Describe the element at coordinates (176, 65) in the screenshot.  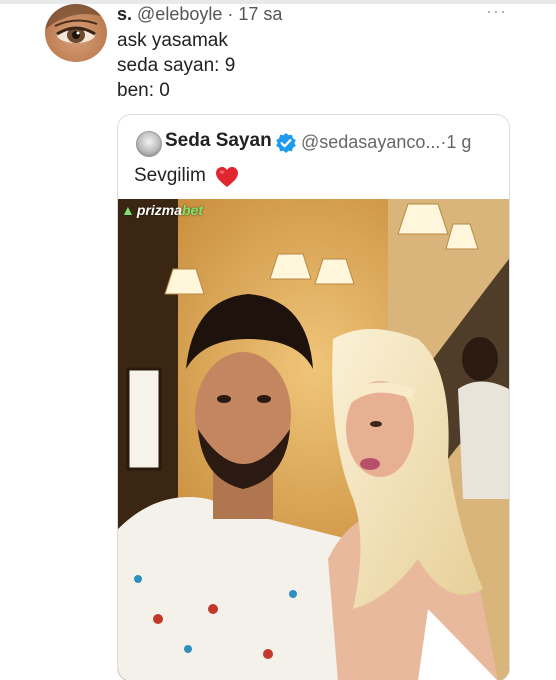
I see `tweet-text-line-2: seda sayan: 9` at that location.